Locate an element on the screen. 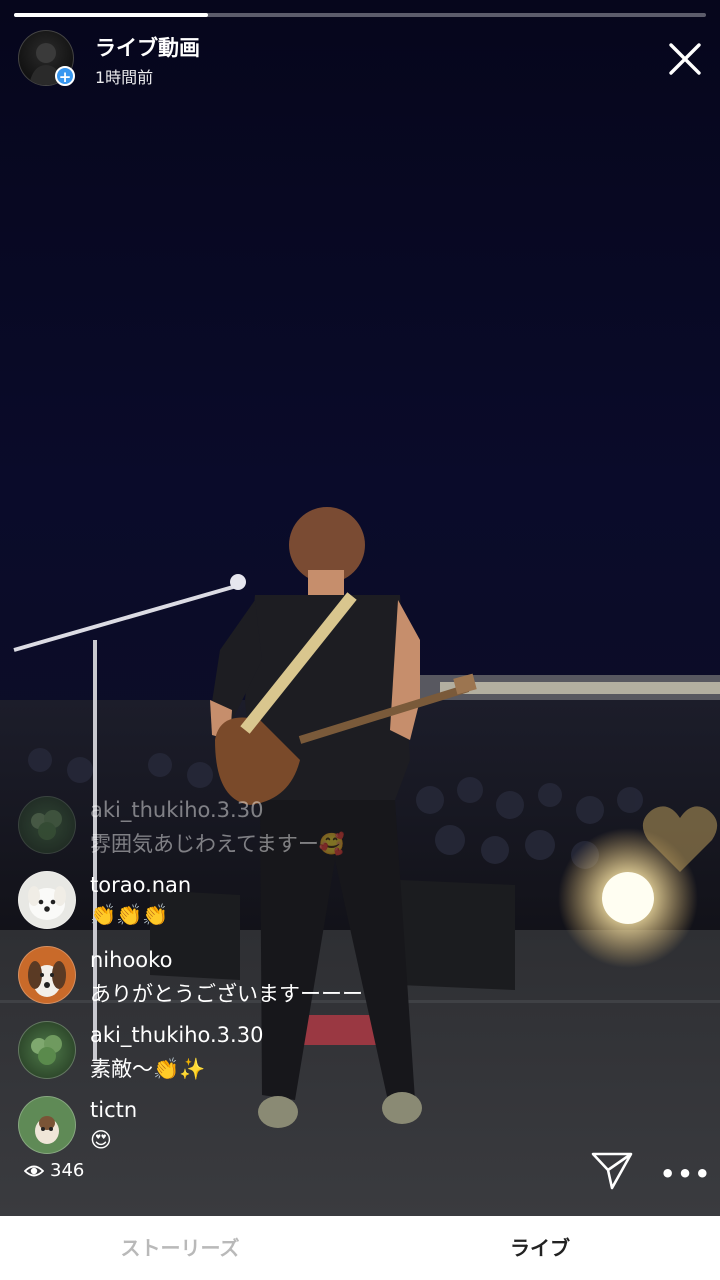 The height and width of the screenshot is (1280, 720). story-time-ago: 1時間前 is located at coordinates (124, 77).